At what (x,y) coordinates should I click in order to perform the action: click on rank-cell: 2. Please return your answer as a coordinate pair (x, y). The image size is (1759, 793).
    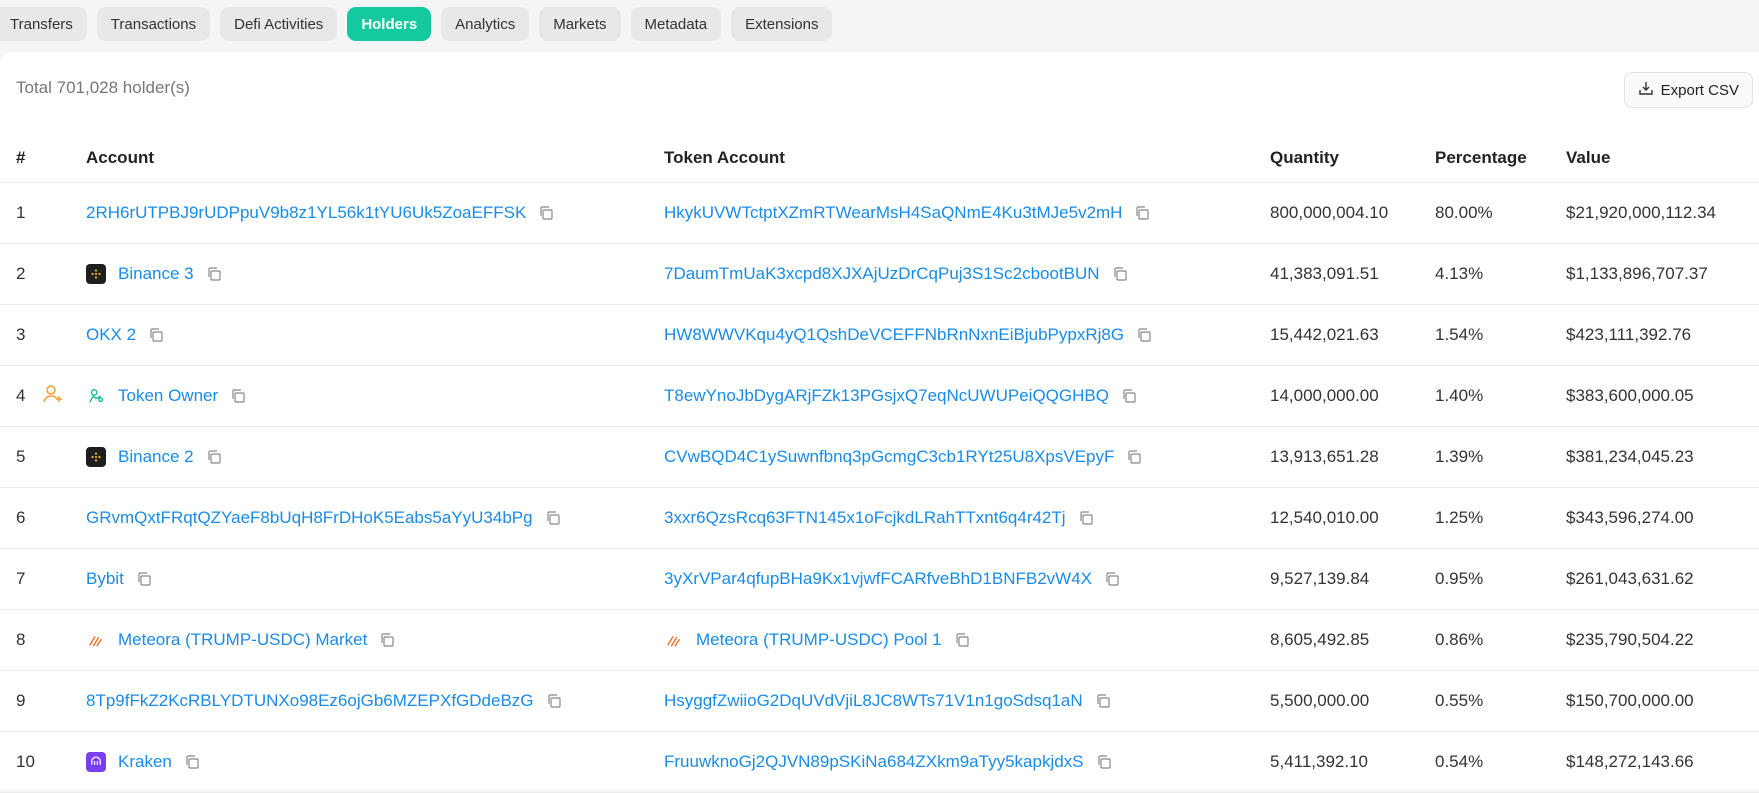
    Looking at the image, I should click on (21, 273).